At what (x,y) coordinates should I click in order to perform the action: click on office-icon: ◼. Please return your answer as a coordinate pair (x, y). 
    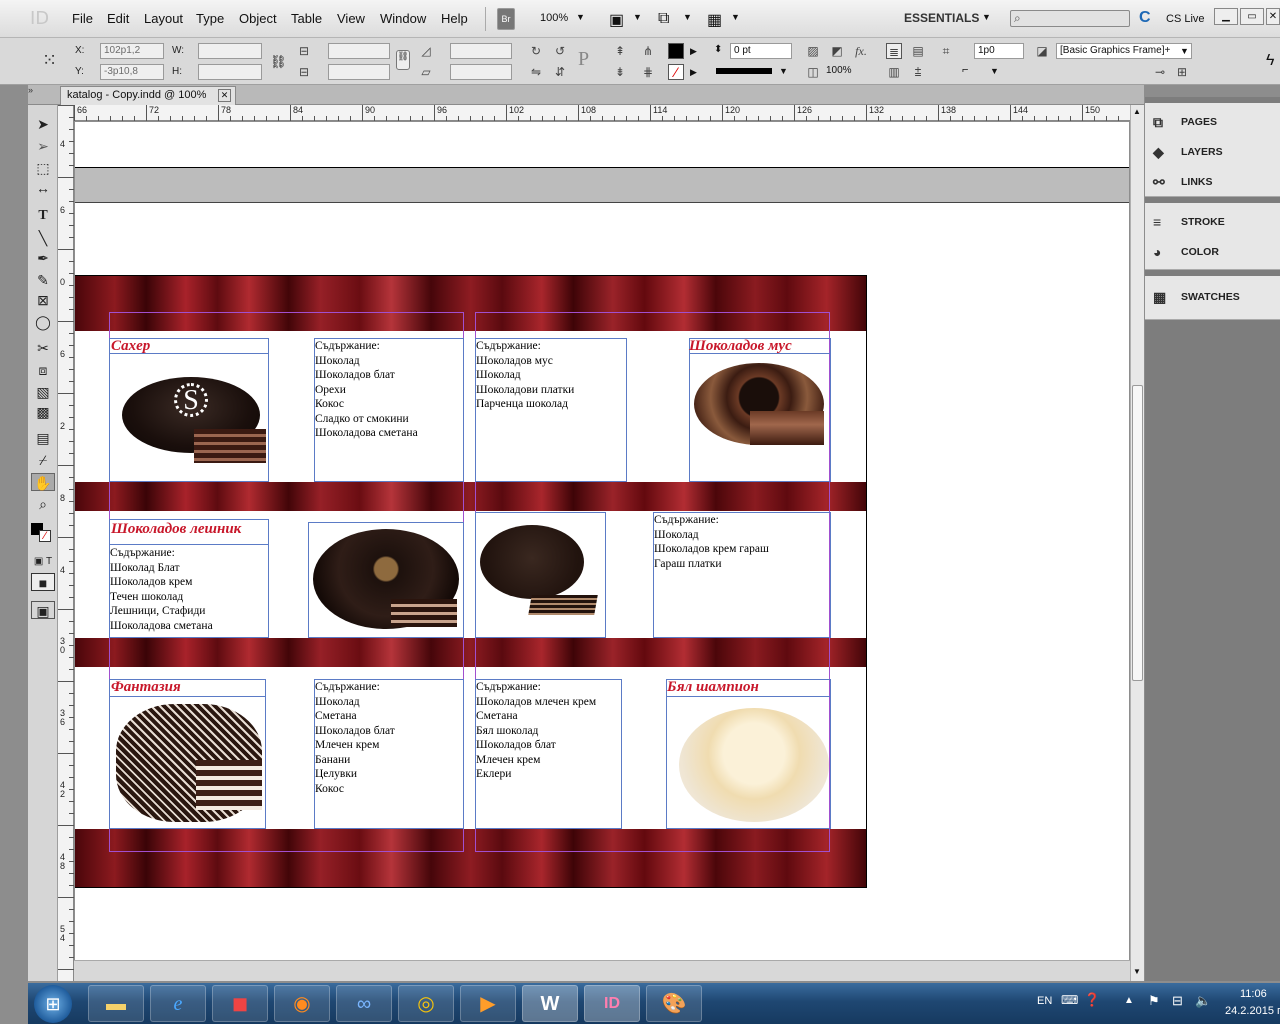
    Looking at the image, I should click on (240, 1003).